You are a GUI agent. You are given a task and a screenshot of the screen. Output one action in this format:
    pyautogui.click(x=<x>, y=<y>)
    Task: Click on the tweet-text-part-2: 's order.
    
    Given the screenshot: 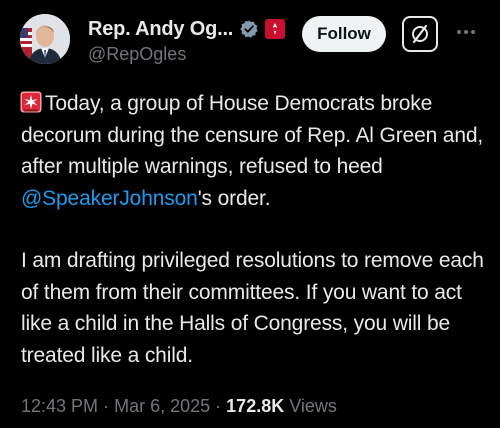 What is the action you would take?
    pyautogui.click(x=234, y=198)
    